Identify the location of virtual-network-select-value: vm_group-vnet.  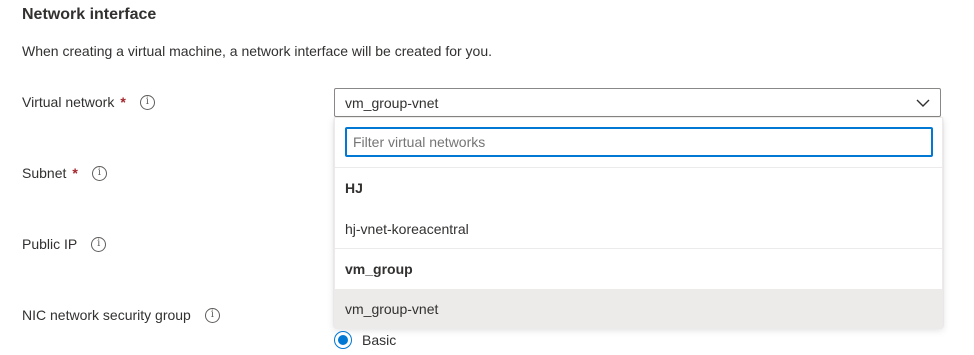
(392, 102).